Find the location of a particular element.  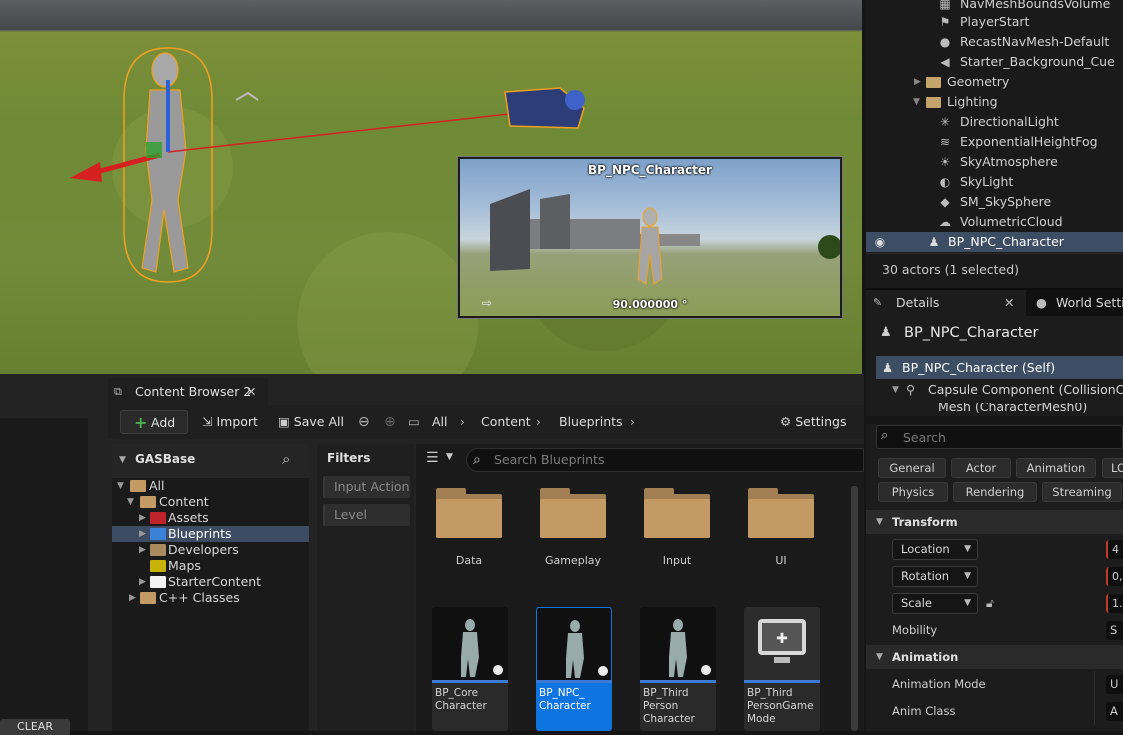

asset-card-selected: BP_NPC_ Character is located at coordinates (574, 669).